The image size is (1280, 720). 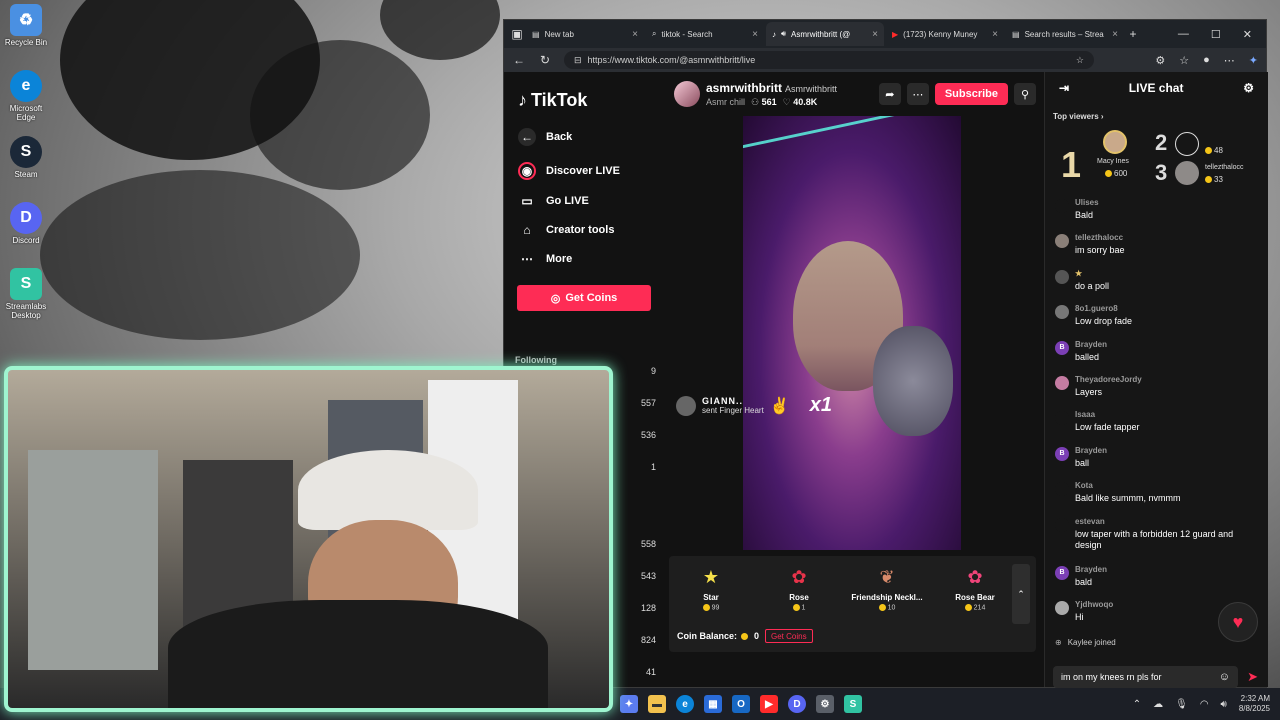 I want to click on follow-button: ⚲, so click(x=1025, y=94).